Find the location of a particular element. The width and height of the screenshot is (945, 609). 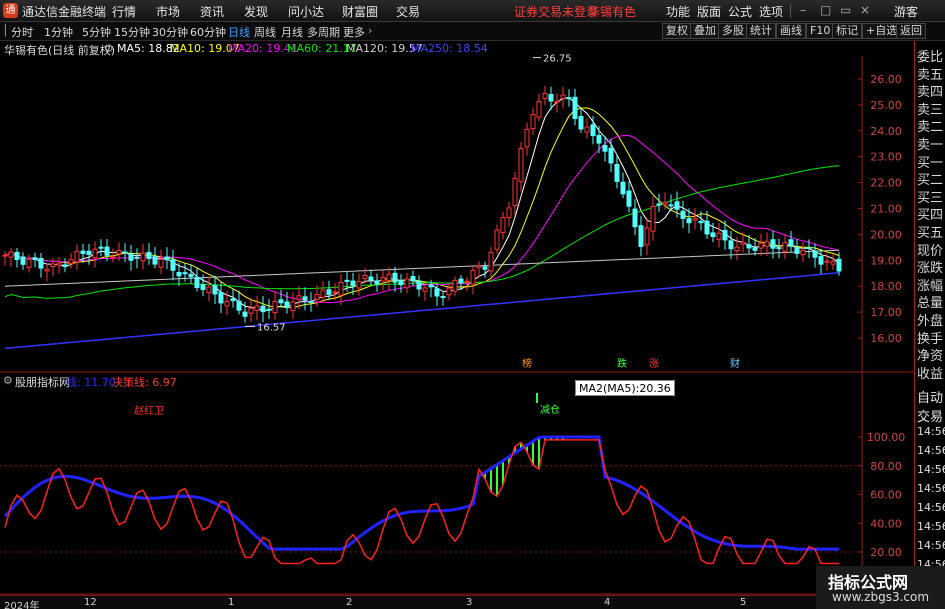

adjust-button: 复权 is located at coordinates (677, 31).